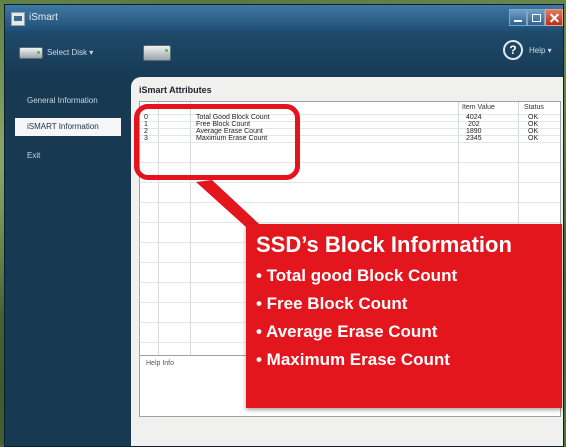 This screenshot has width=566, height=447. What do you see at coordinates (68, 127) in the screenshot?
I see `sidebar-item-ismart-information: iSMART Information` at bounding box center [68, 127].